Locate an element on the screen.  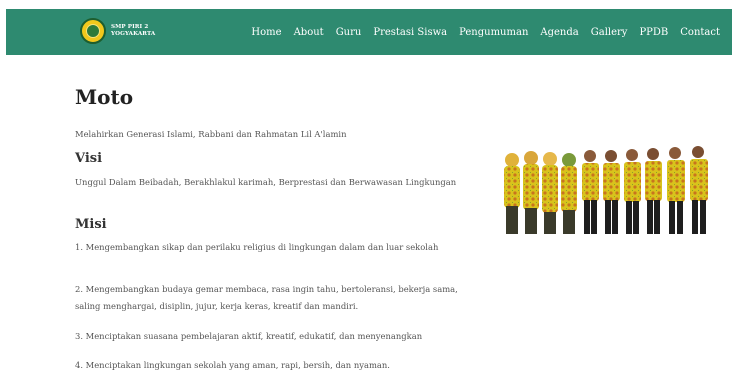
nav-agenda: Agenda is located at coordinates (559, 32).